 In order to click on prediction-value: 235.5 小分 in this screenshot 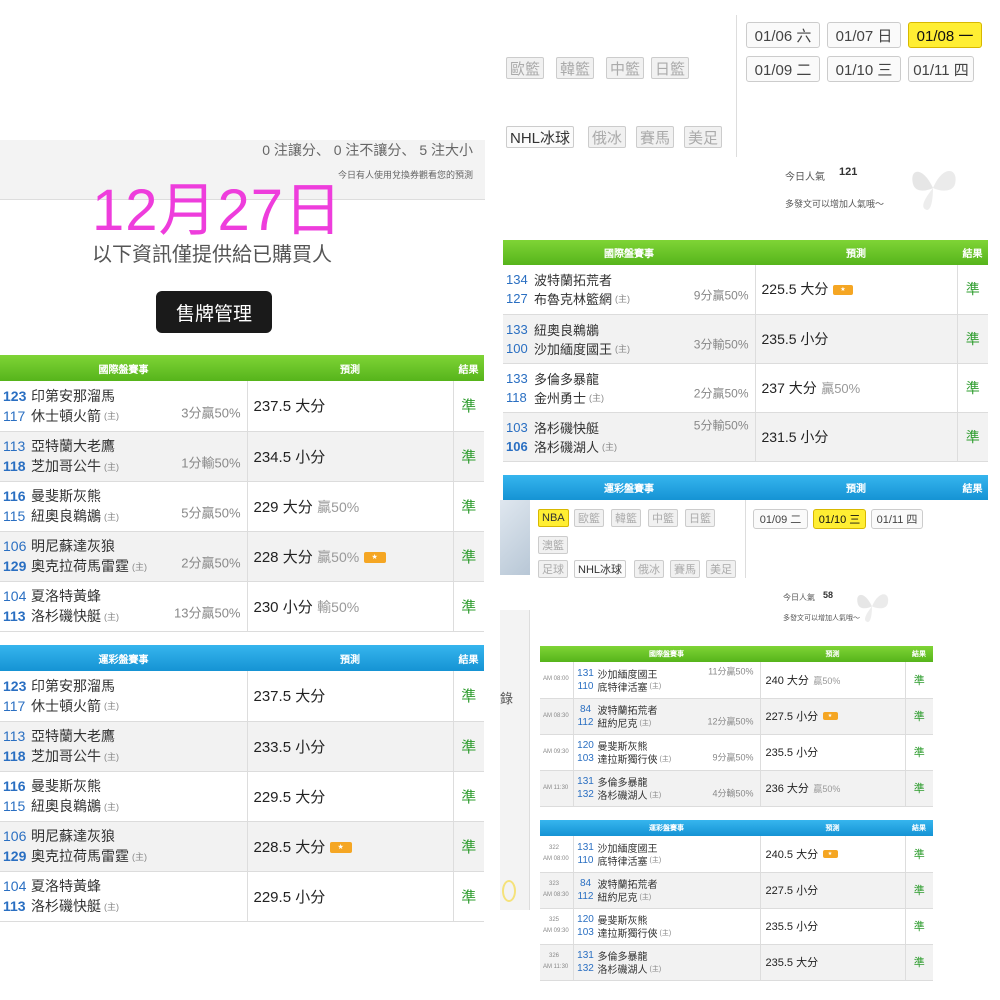, I will do `click(792, 927)`.